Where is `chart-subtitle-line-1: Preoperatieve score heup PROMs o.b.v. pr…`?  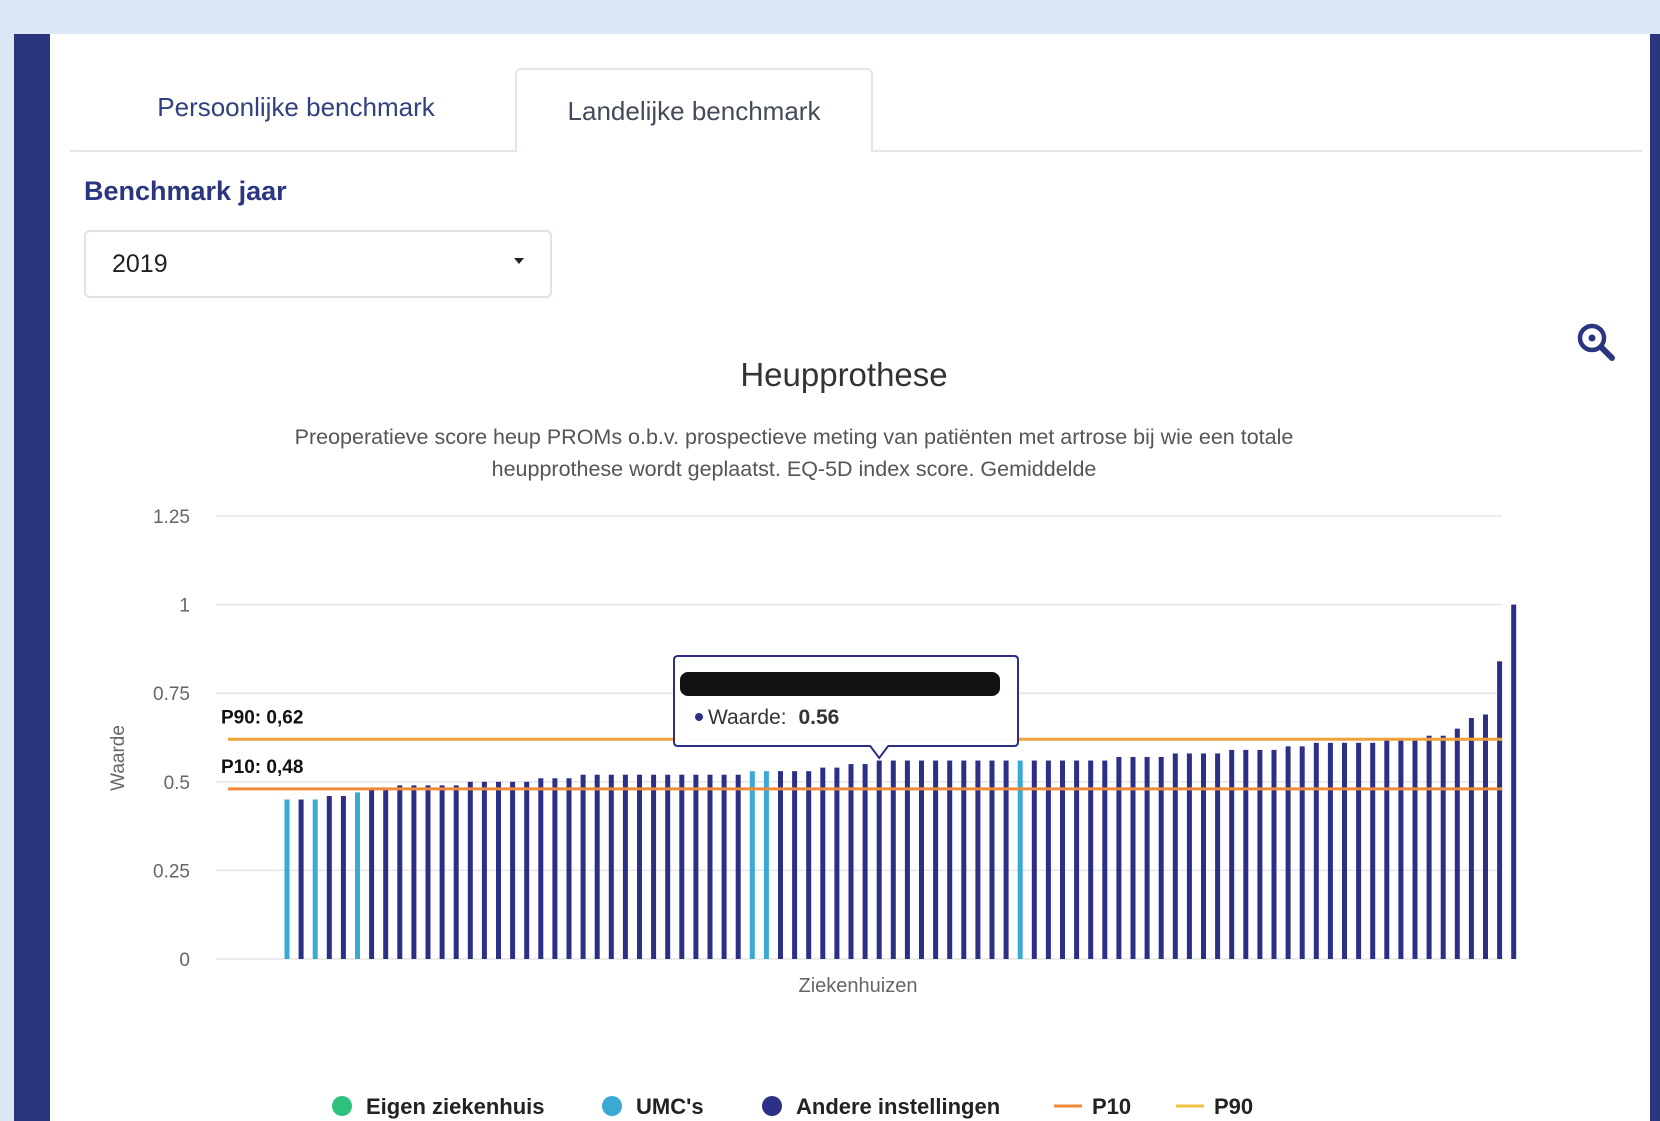 chart-subtitle-line-1: Preoperatieve score heup PROMs o.b.v. pr… is located at coordinates (794, 437).